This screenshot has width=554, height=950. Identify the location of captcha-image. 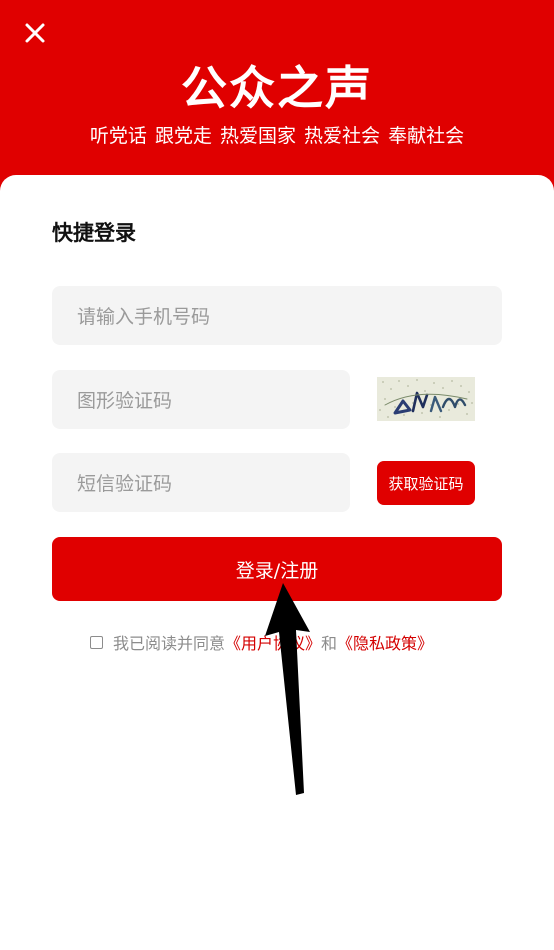
(426, 399).